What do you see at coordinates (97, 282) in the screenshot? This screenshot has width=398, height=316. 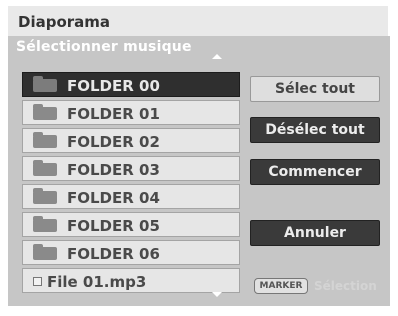 I see `list-item-label: File 01.mp3` at bounding box center [97, 282].